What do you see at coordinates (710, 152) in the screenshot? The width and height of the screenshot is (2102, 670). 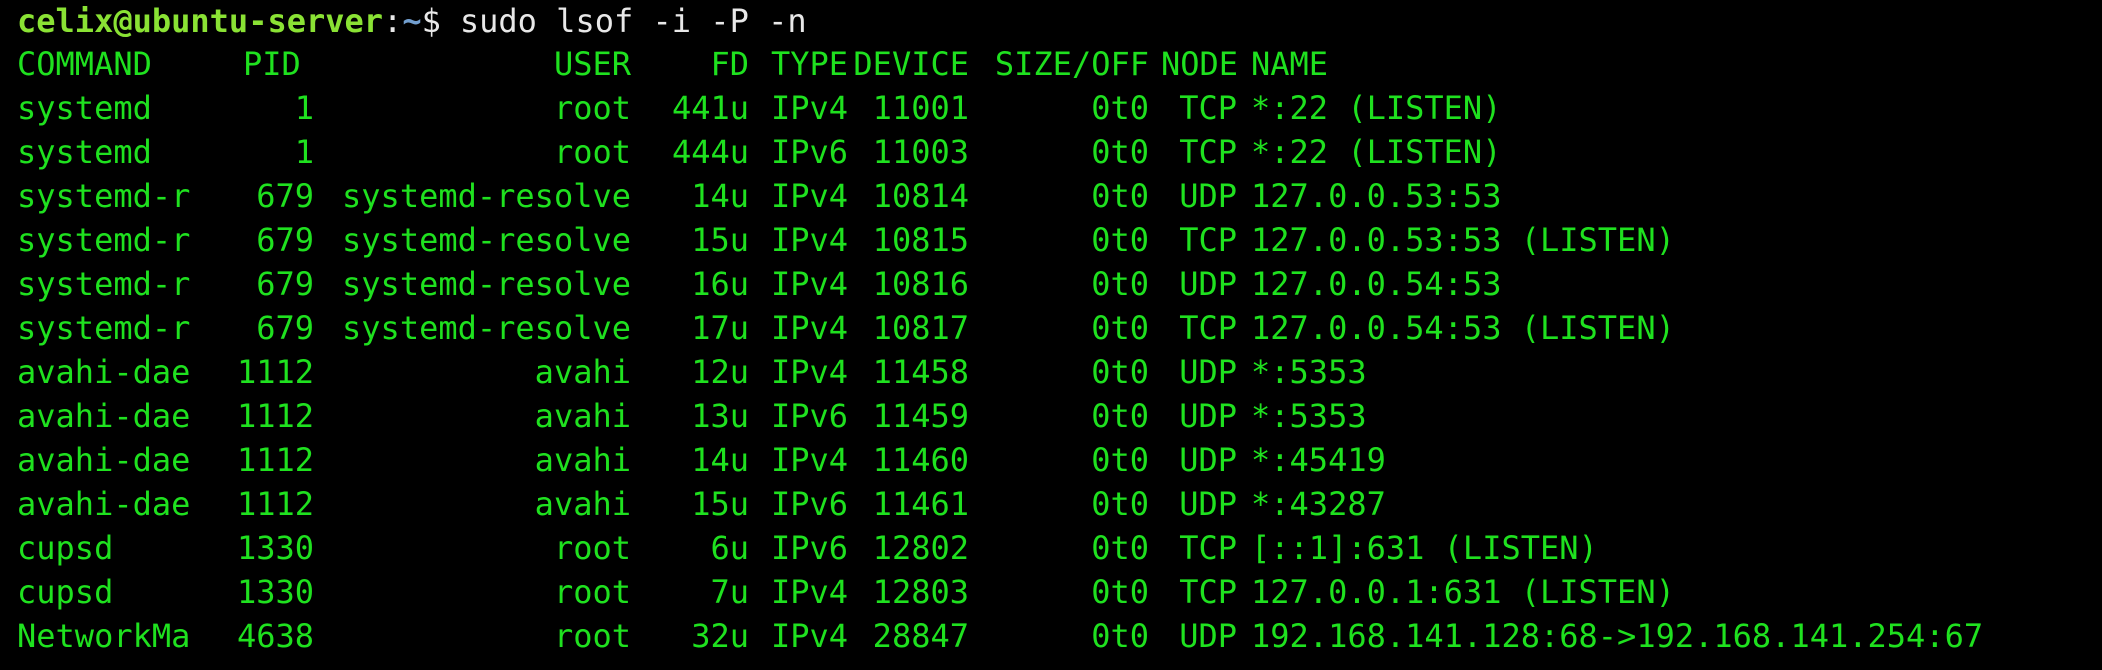 I see `cell-fd: 444u` at bounding box center [710, 152].